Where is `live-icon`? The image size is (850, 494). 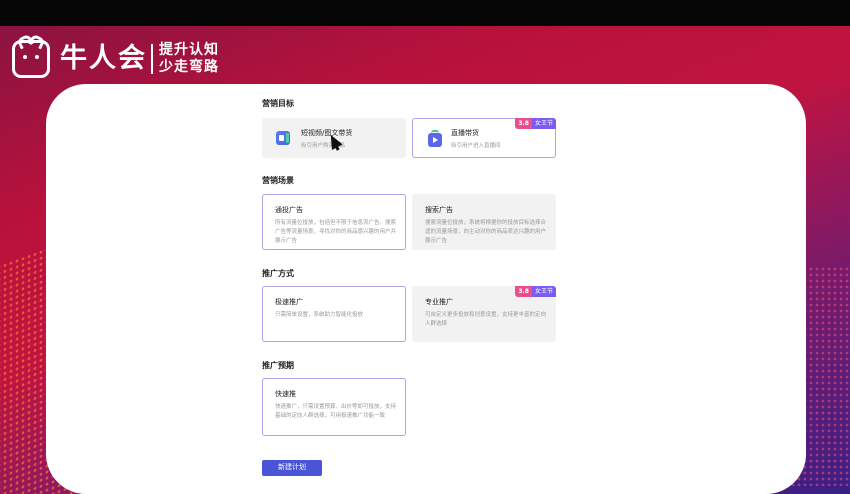 live-icon is located at coordinates (435, 138).